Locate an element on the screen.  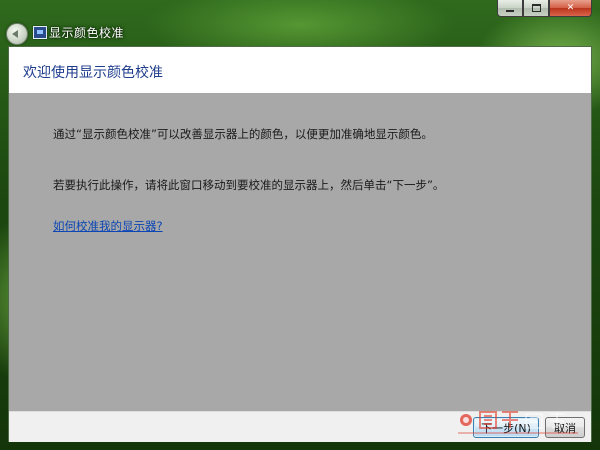
header-panel: 欢迎使用显示颜色校准 is located at coordinates (300, 70).